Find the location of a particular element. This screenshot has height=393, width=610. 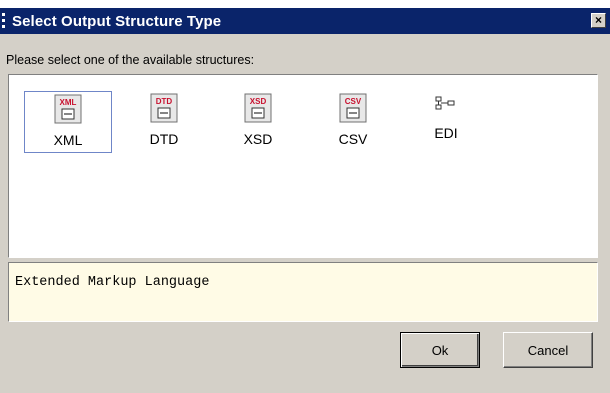

title-grip-icon is located at coordinates (5, 21).